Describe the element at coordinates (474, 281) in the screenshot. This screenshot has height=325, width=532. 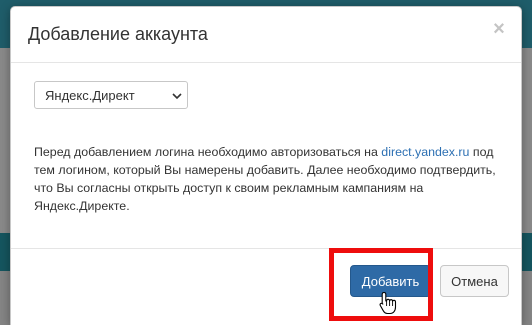
I see `cancel-button: Отмена` at that location.